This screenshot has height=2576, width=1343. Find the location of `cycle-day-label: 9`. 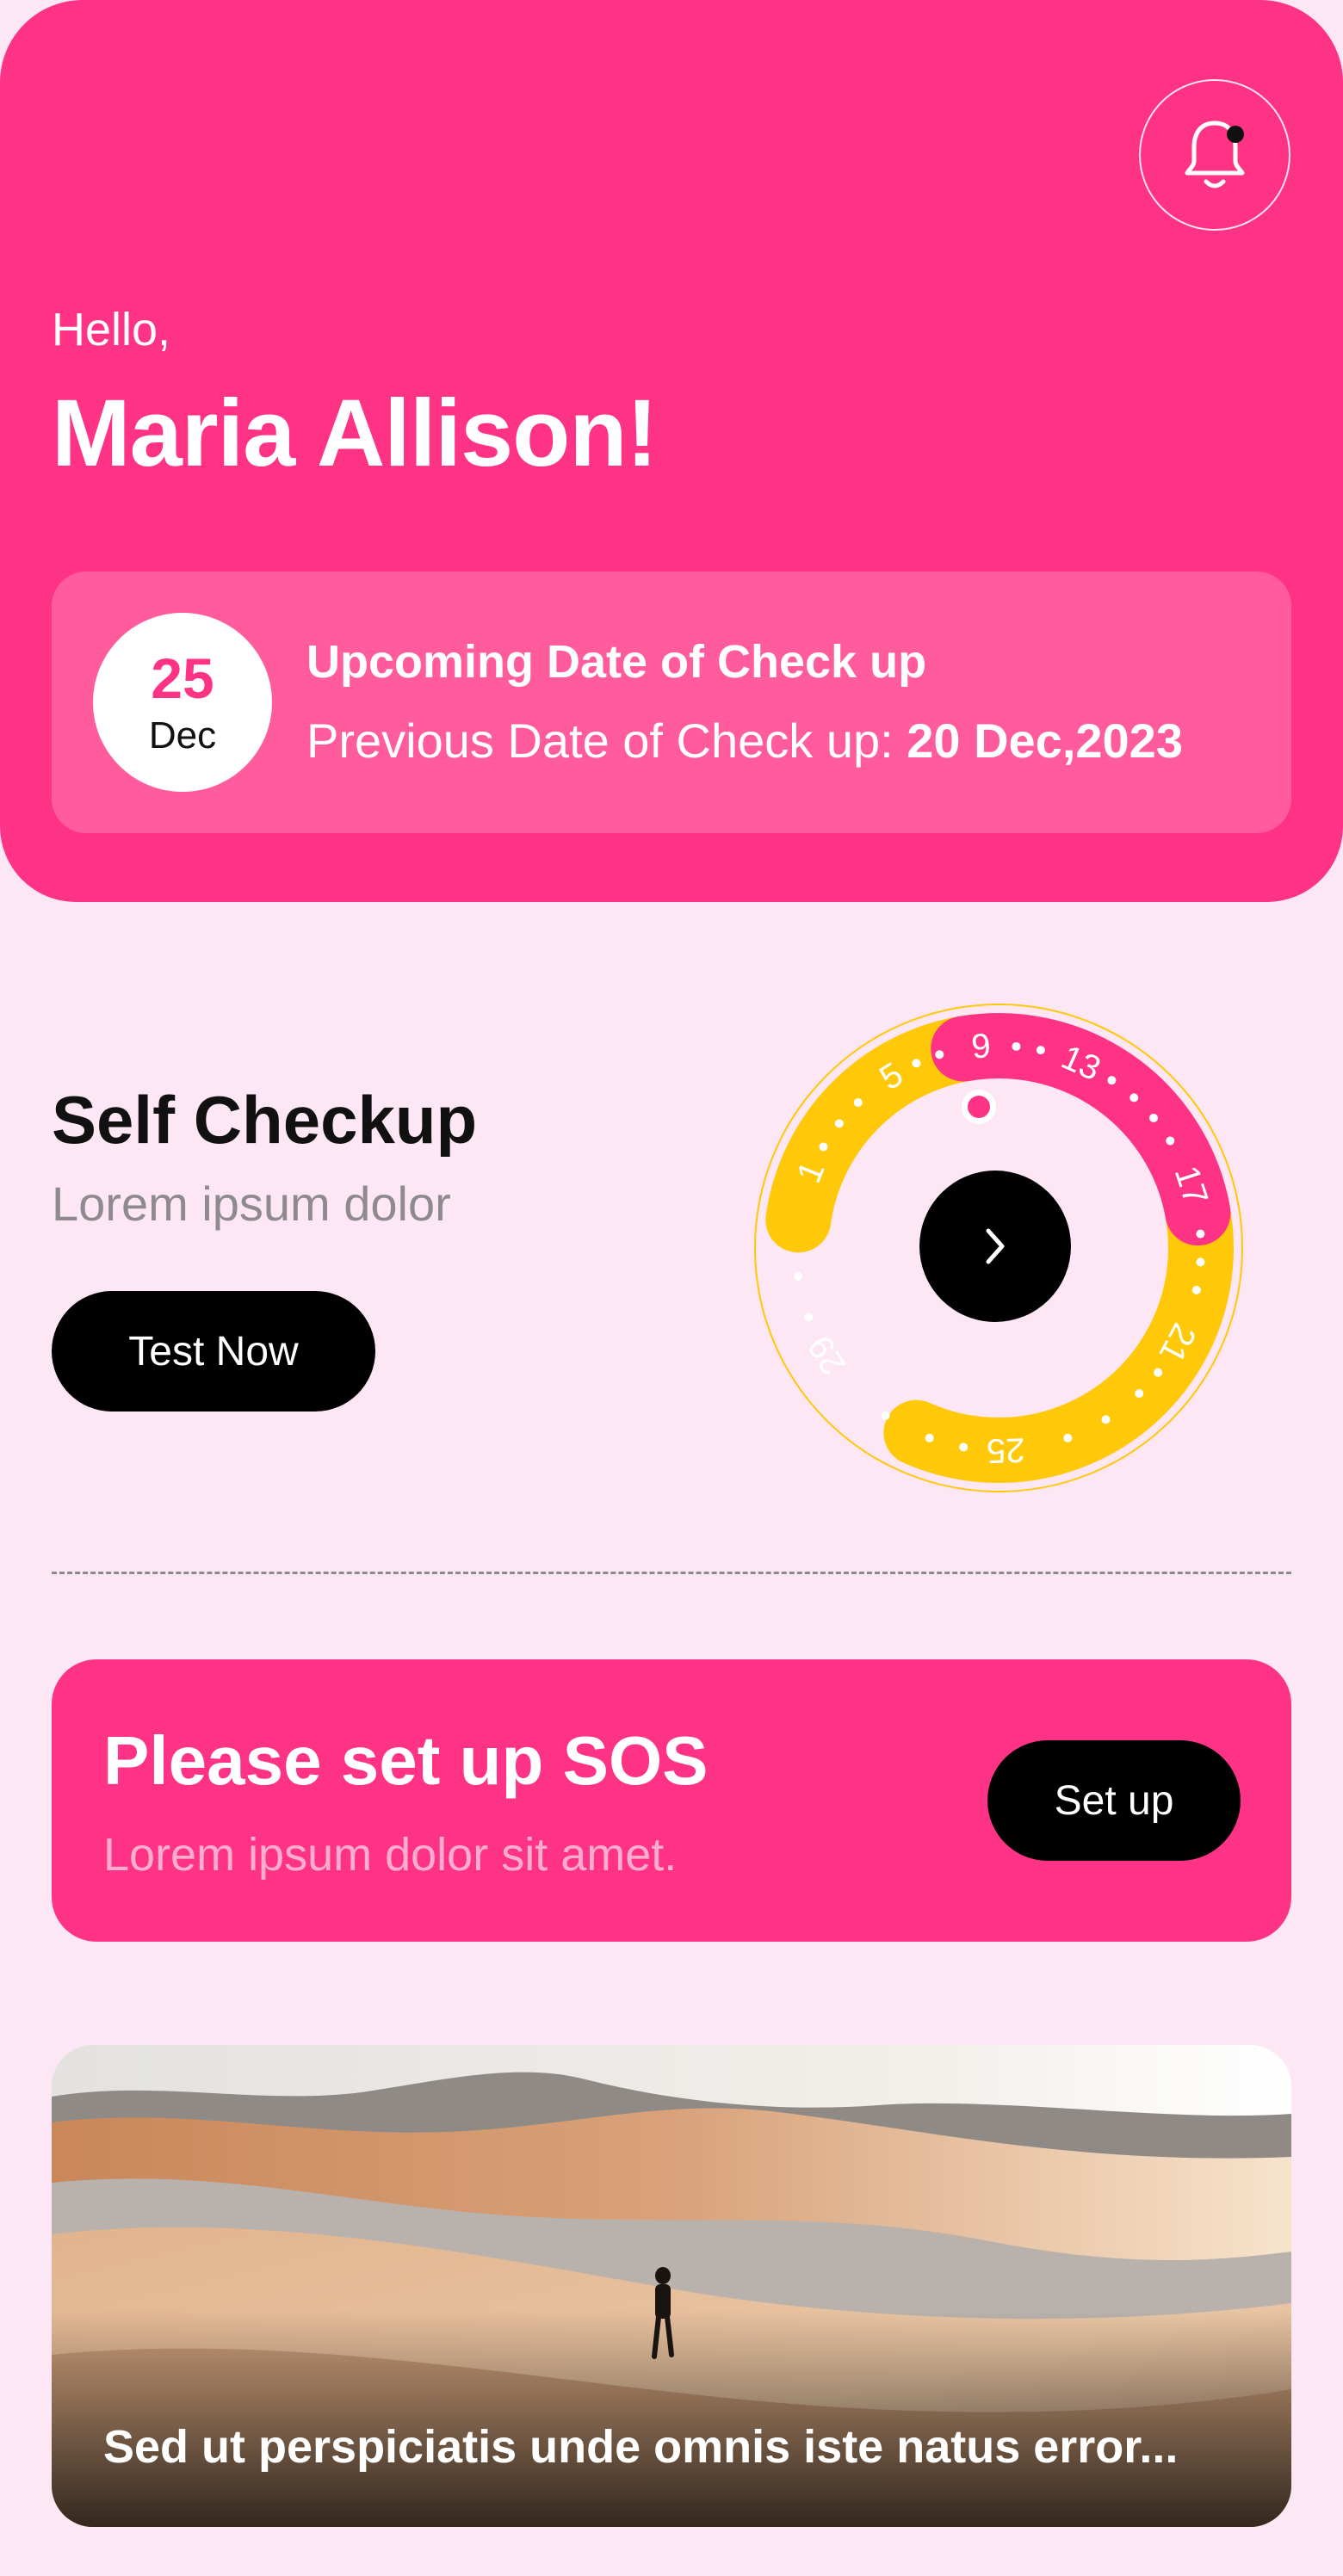

cycle-day-label: 9 is located at coordinates (981, 1046).